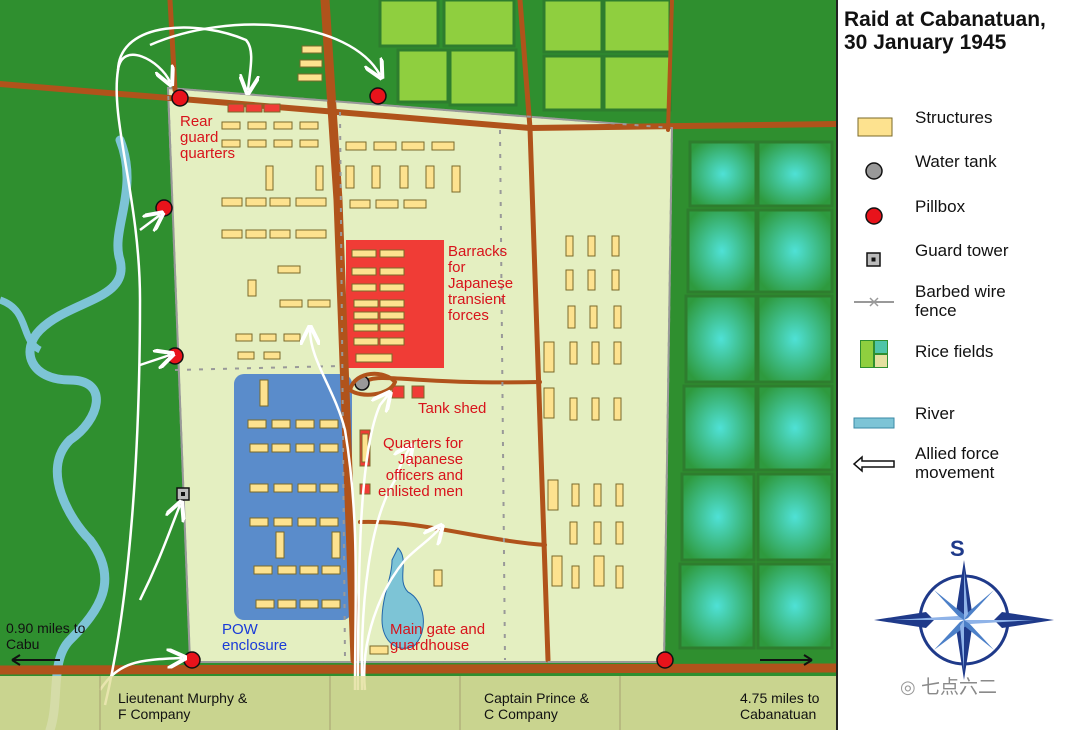 This screenshot has height=730, width=1080. Describe the element at coordinates (208, 137) in the screenshot. I see `label-rear-guard: Rear guard quarters` at that location.